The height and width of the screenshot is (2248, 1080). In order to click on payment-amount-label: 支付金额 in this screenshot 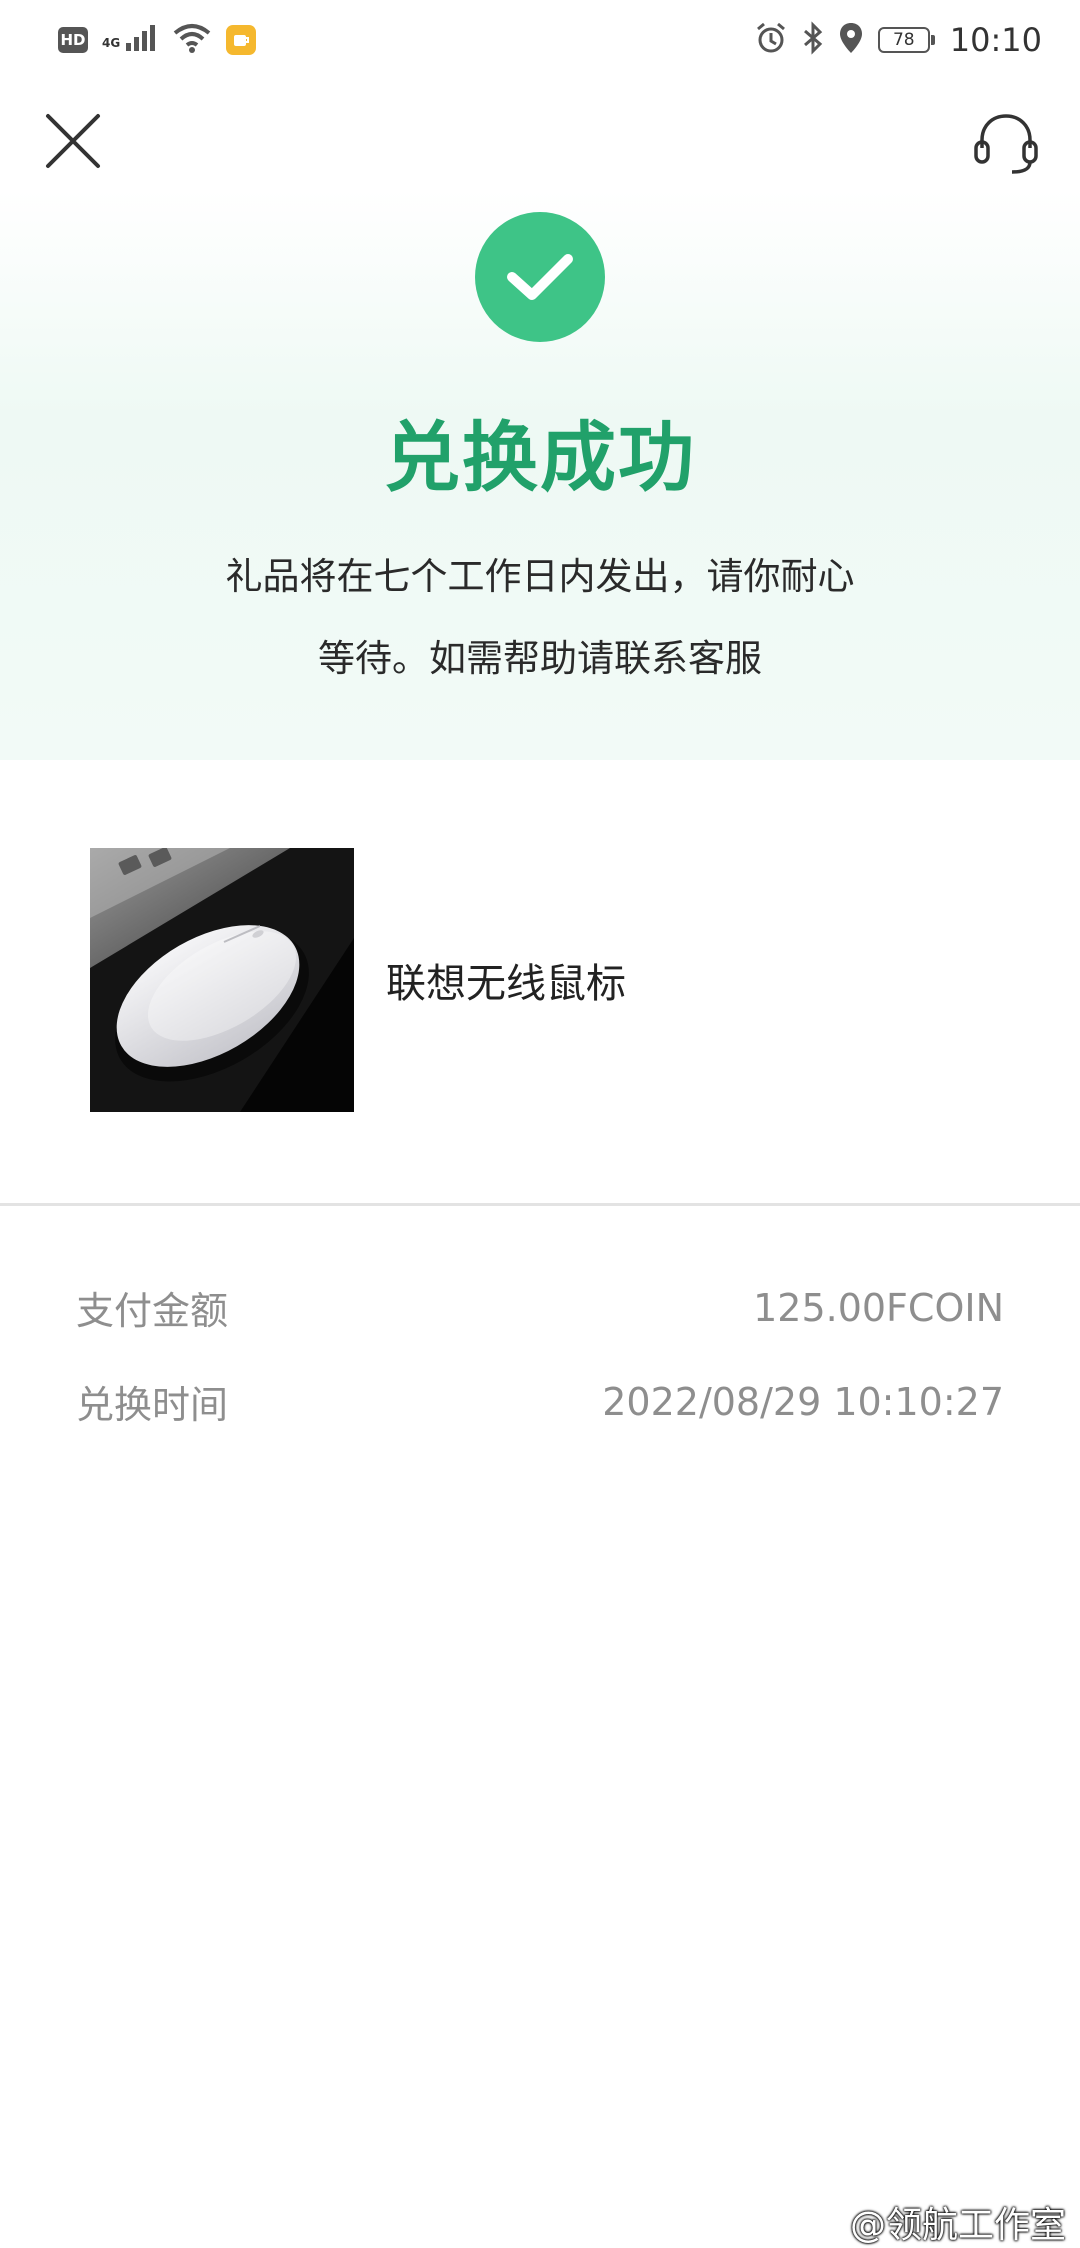, I will do `click(152, 1311)`.